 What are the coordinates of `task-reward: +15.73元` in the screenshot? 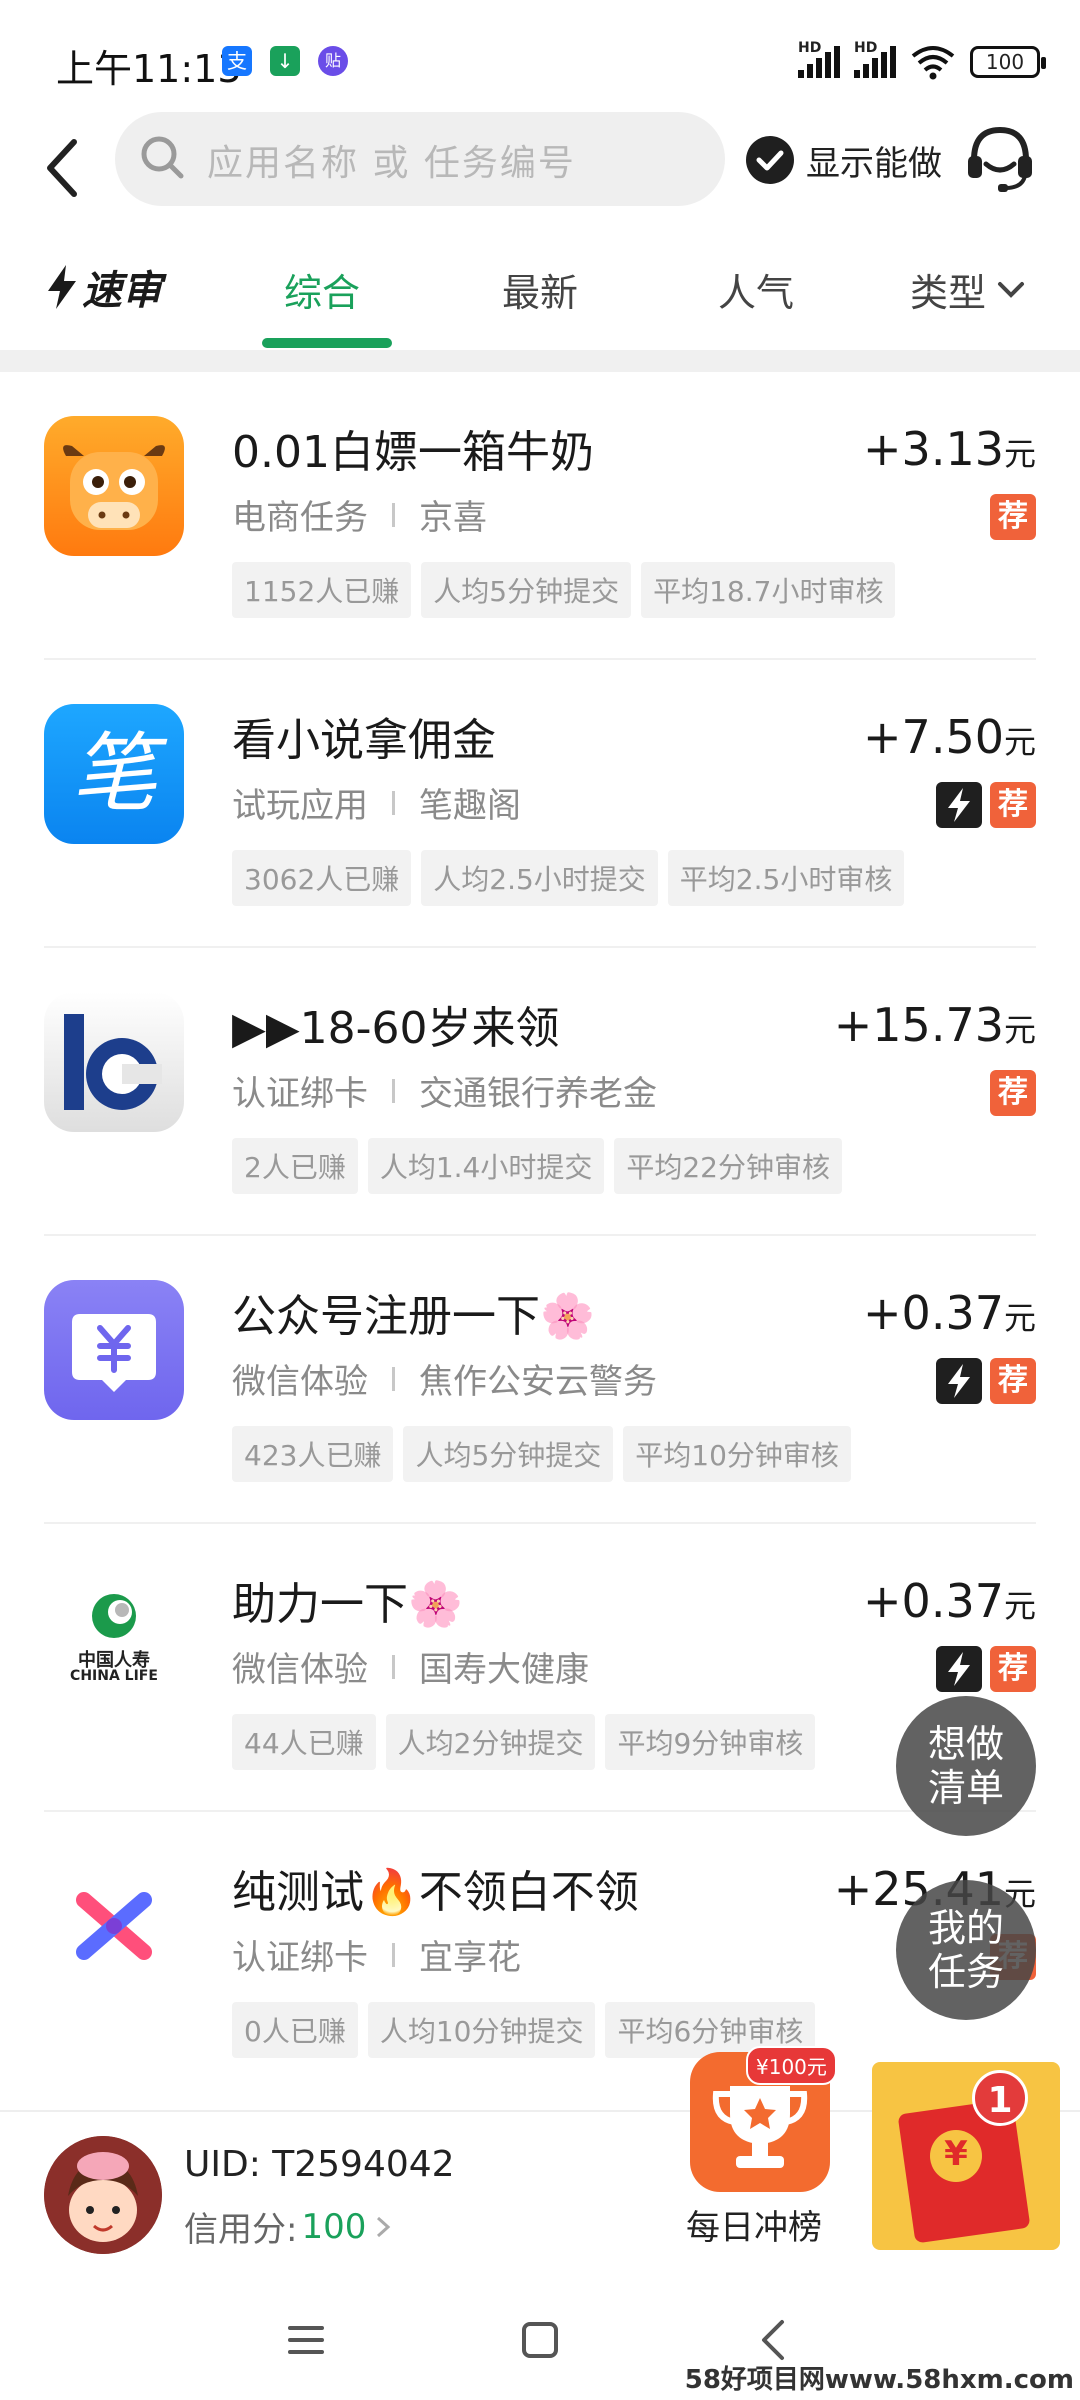 It's located at (935, 1025).